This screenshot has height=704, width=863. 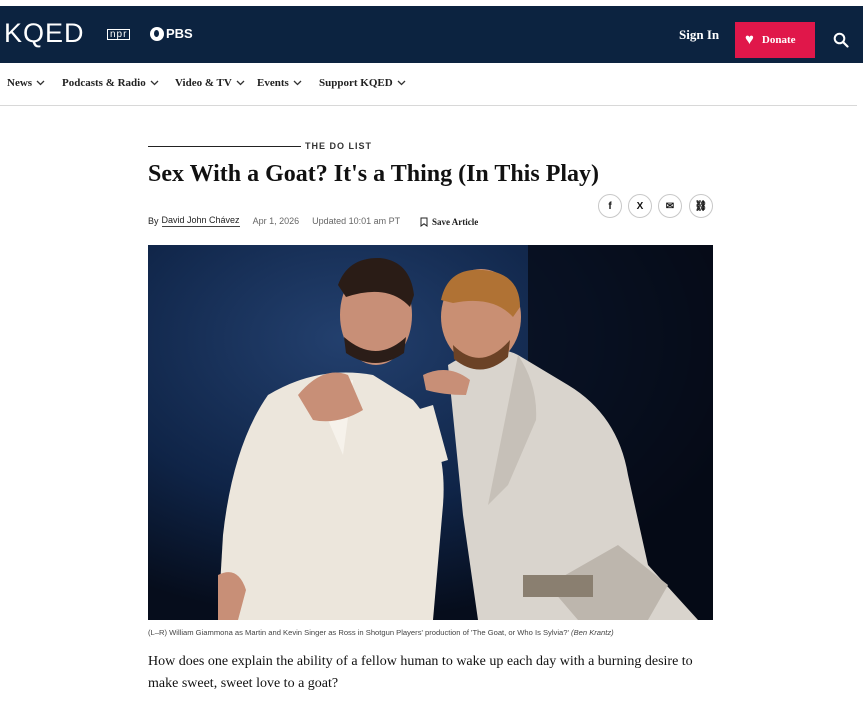 What do you see at coordinates (203, 83) in the screenshot?
I see `nav-item-label: Video & TV` at bounding box center [203, 83].